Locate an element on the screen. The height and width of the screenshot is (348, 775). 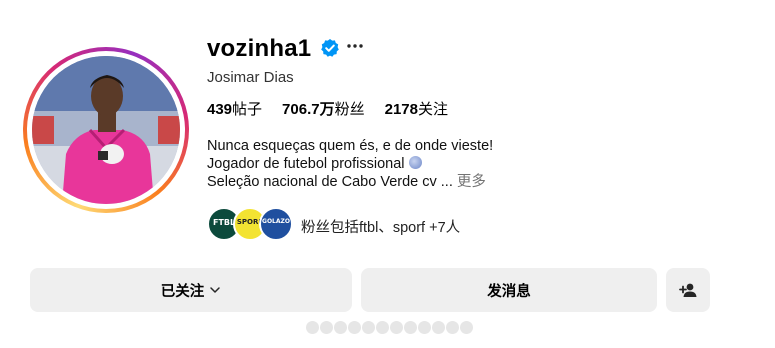
suggested-users-button is located at coordinates (688, 290).